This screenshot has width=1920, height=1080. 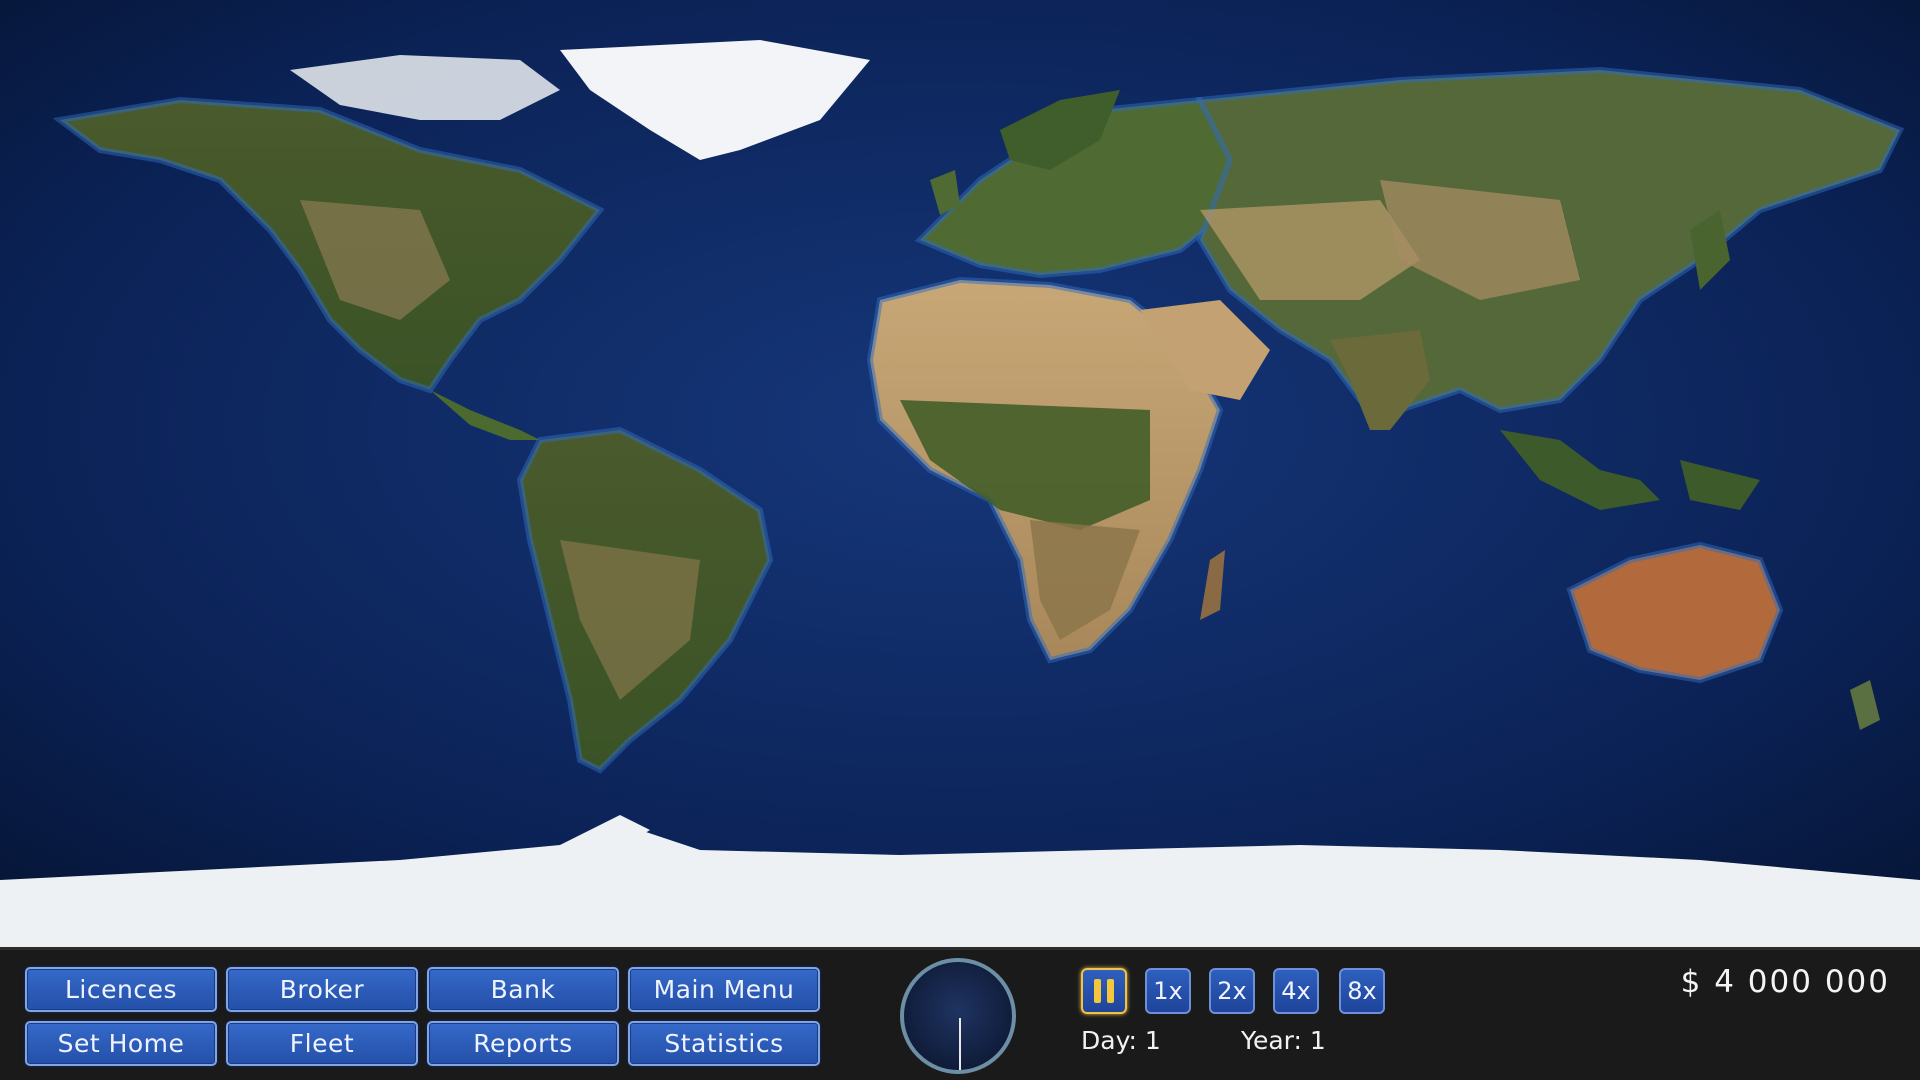 I want to click on money-balance: $ 4 000 000, so click(x=1785, y=982).